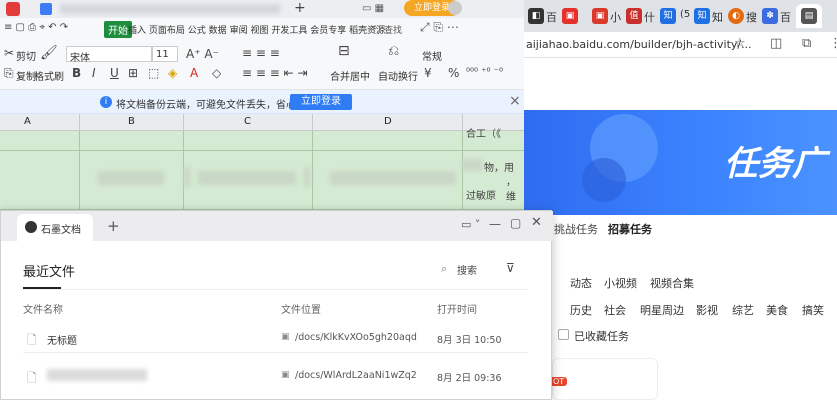  What do you see at coordinates (259, 31) in the screenshot?
I see `menu-item: 视图` at bounding box center [259, 31].